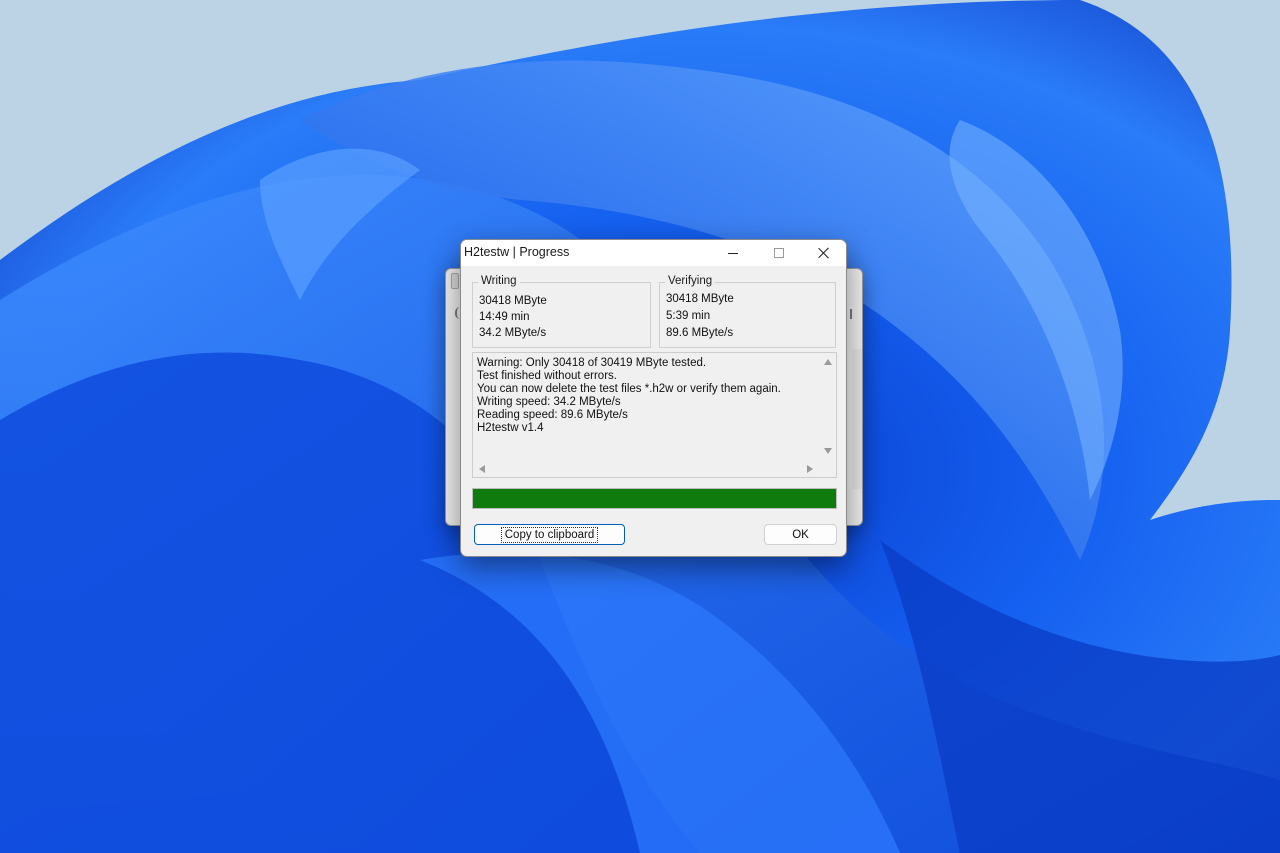  I want to click on scroll-down-icon, so click(828, 451).